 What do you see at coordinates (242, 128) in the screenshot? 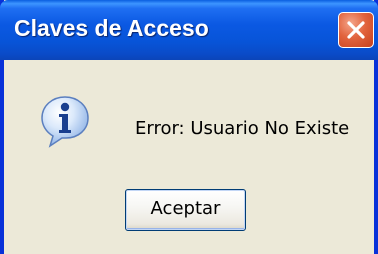
I see `error-message: Error: Usuario No Existe` at bounding box center [242, 128].